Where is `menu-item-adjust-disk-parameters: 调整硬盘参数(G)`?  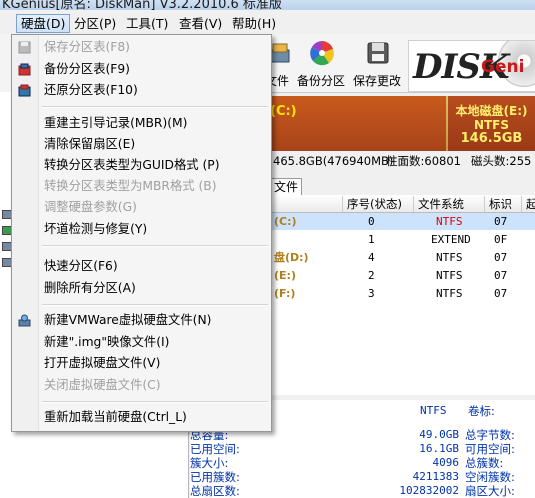 menu-item-adjust-disk-parameters: 调整硬盘参数(G) is located at coordinates (141, 207).